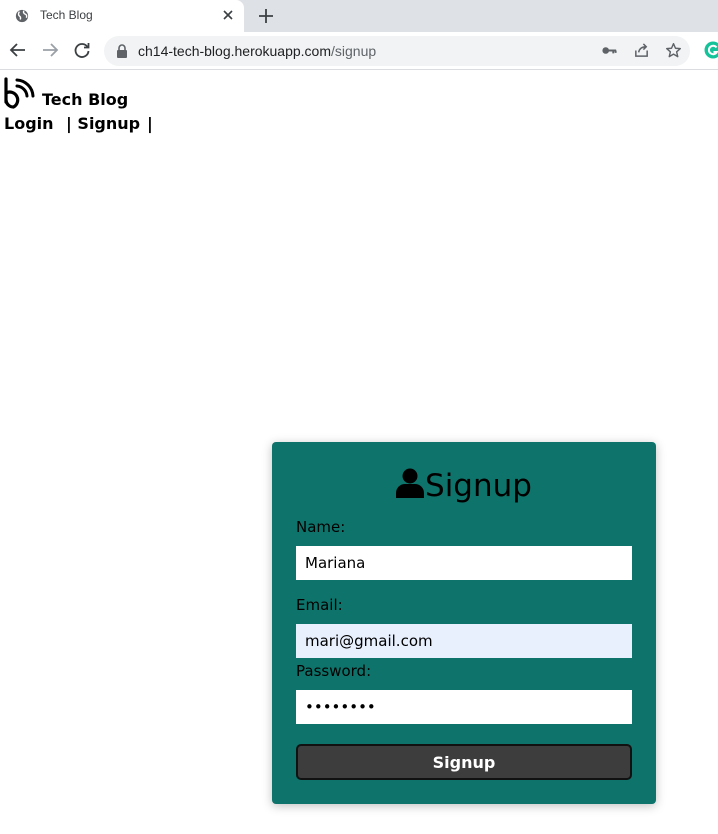  I want to click on name-label: Name:, so click(321, 527).